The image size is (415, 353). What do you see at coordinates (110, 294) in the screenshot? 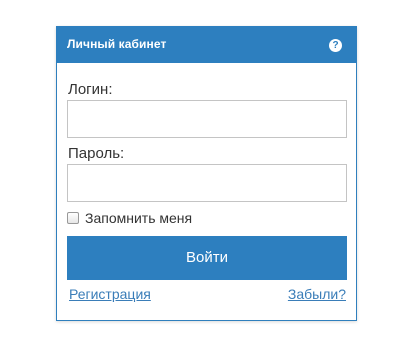
I see `register-link: Регистрация` at bounding box center [110, 294].